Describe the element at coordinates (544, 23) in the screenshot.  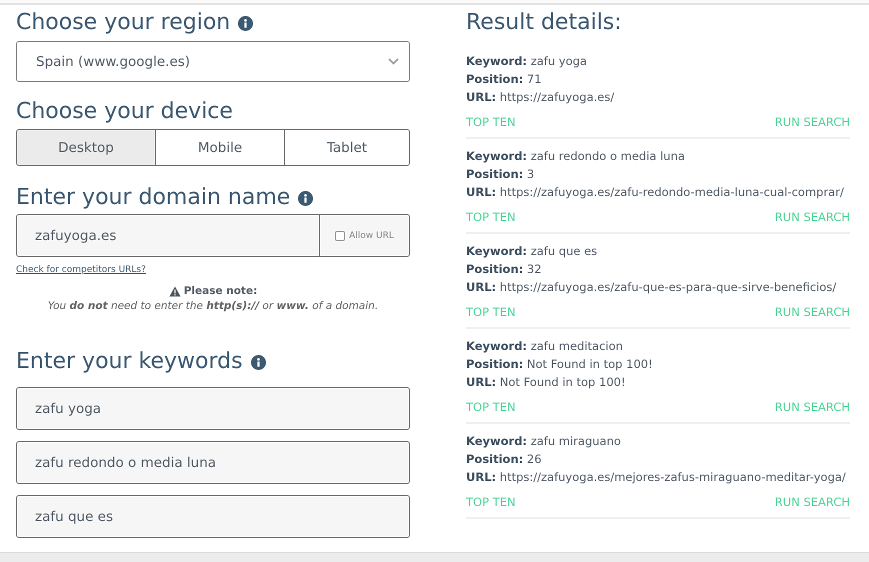
I see `results-heading: Result details:` at that location.